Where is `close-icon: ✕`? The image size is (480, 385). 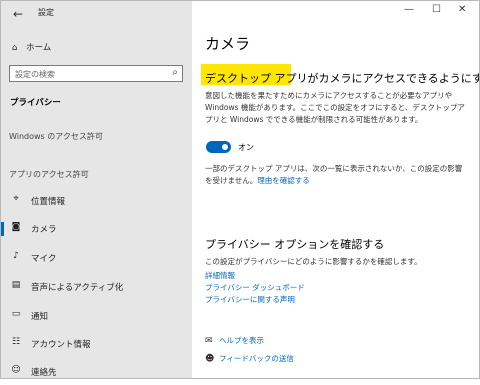 close-icon: ✕ is located at coordinates (462, 9).